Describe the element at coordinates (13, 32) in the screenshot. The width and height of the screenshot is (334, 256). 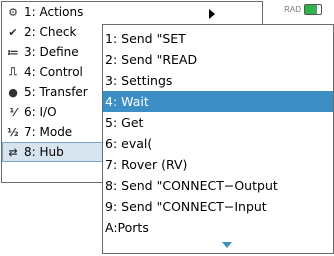
I see `check-icon: ✔` at that location.